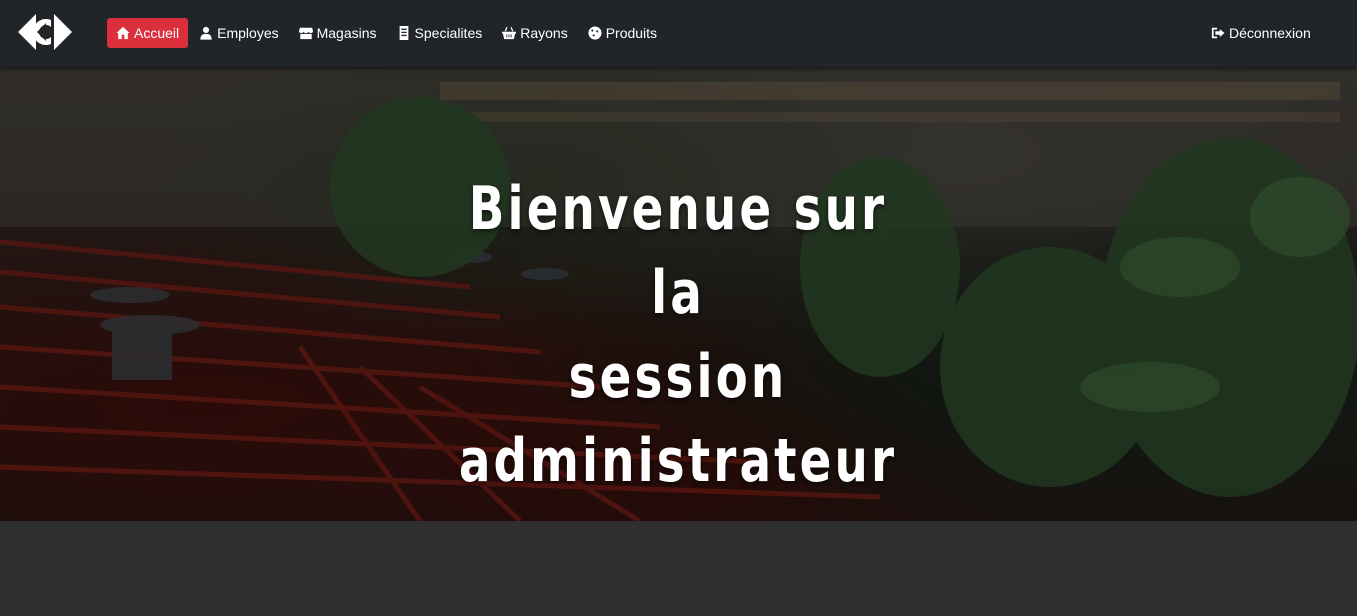  I want to click on home-icon, so click(123, 33).